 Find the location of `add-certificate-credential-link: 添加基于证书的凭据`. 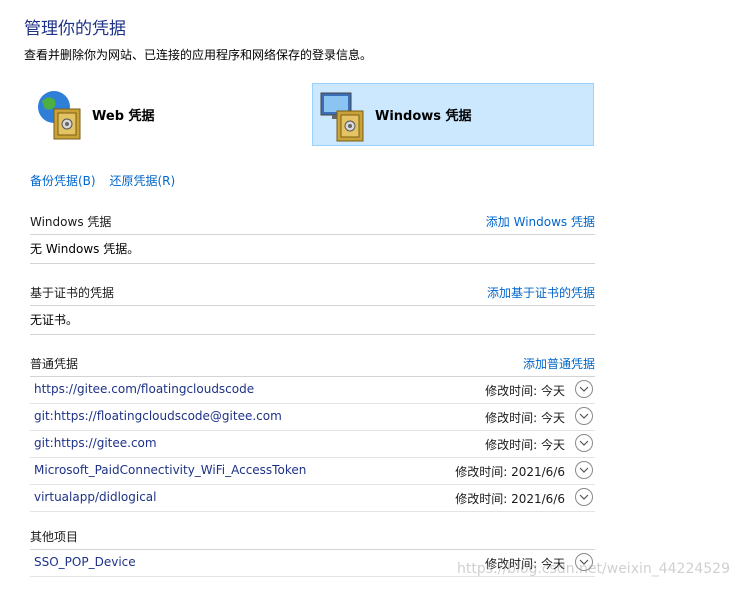

add-certificate-credential-link: 添加基于证书的凭据 is located at coordinates (541, 292).